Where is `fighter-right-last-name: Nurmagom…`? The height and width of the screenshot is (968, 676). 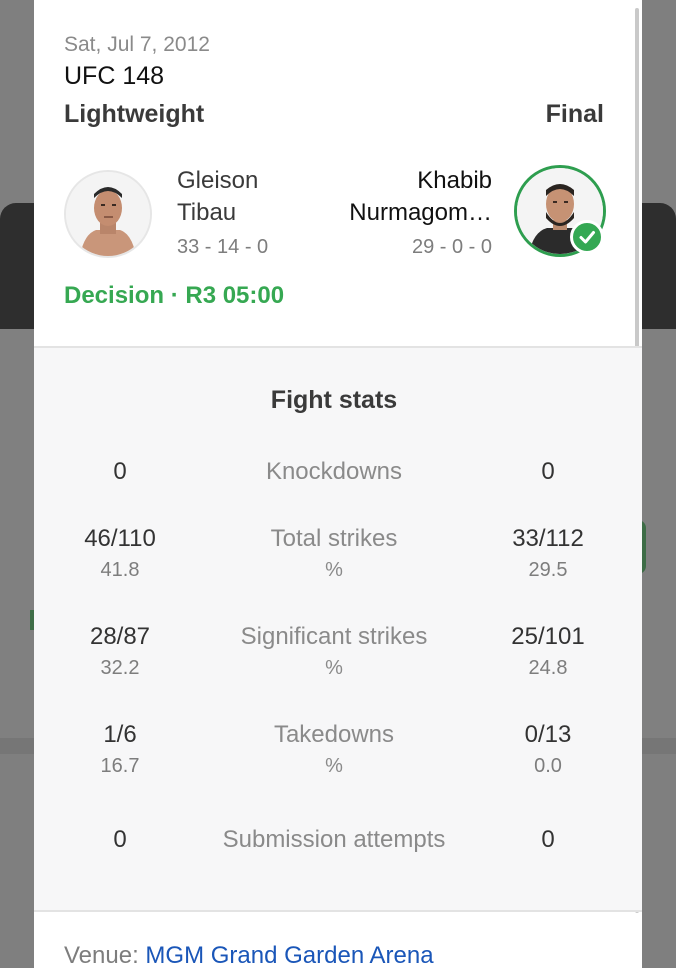
fighter-right-last-name: Nurmagom… is located at coordinates (420, 212).